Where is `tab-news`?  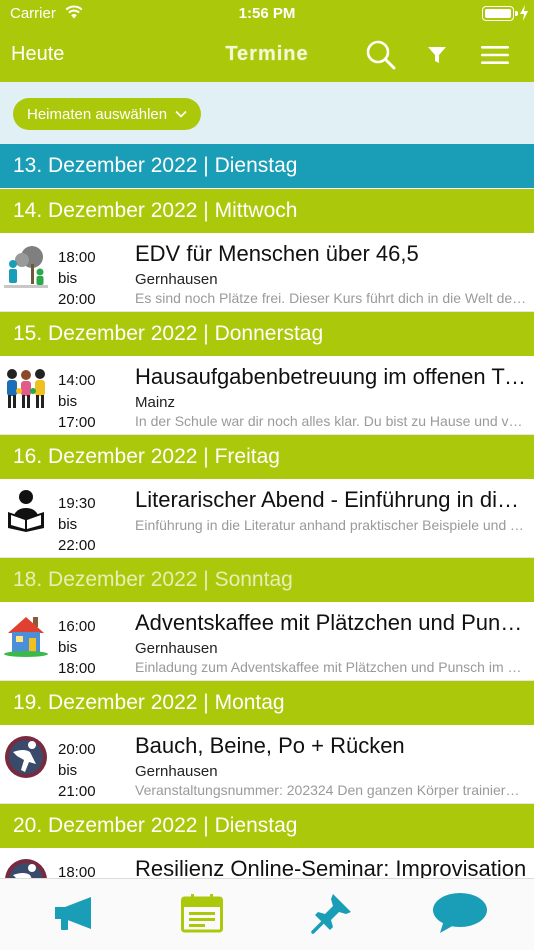 tab-news is located at coordinates (76, 913).